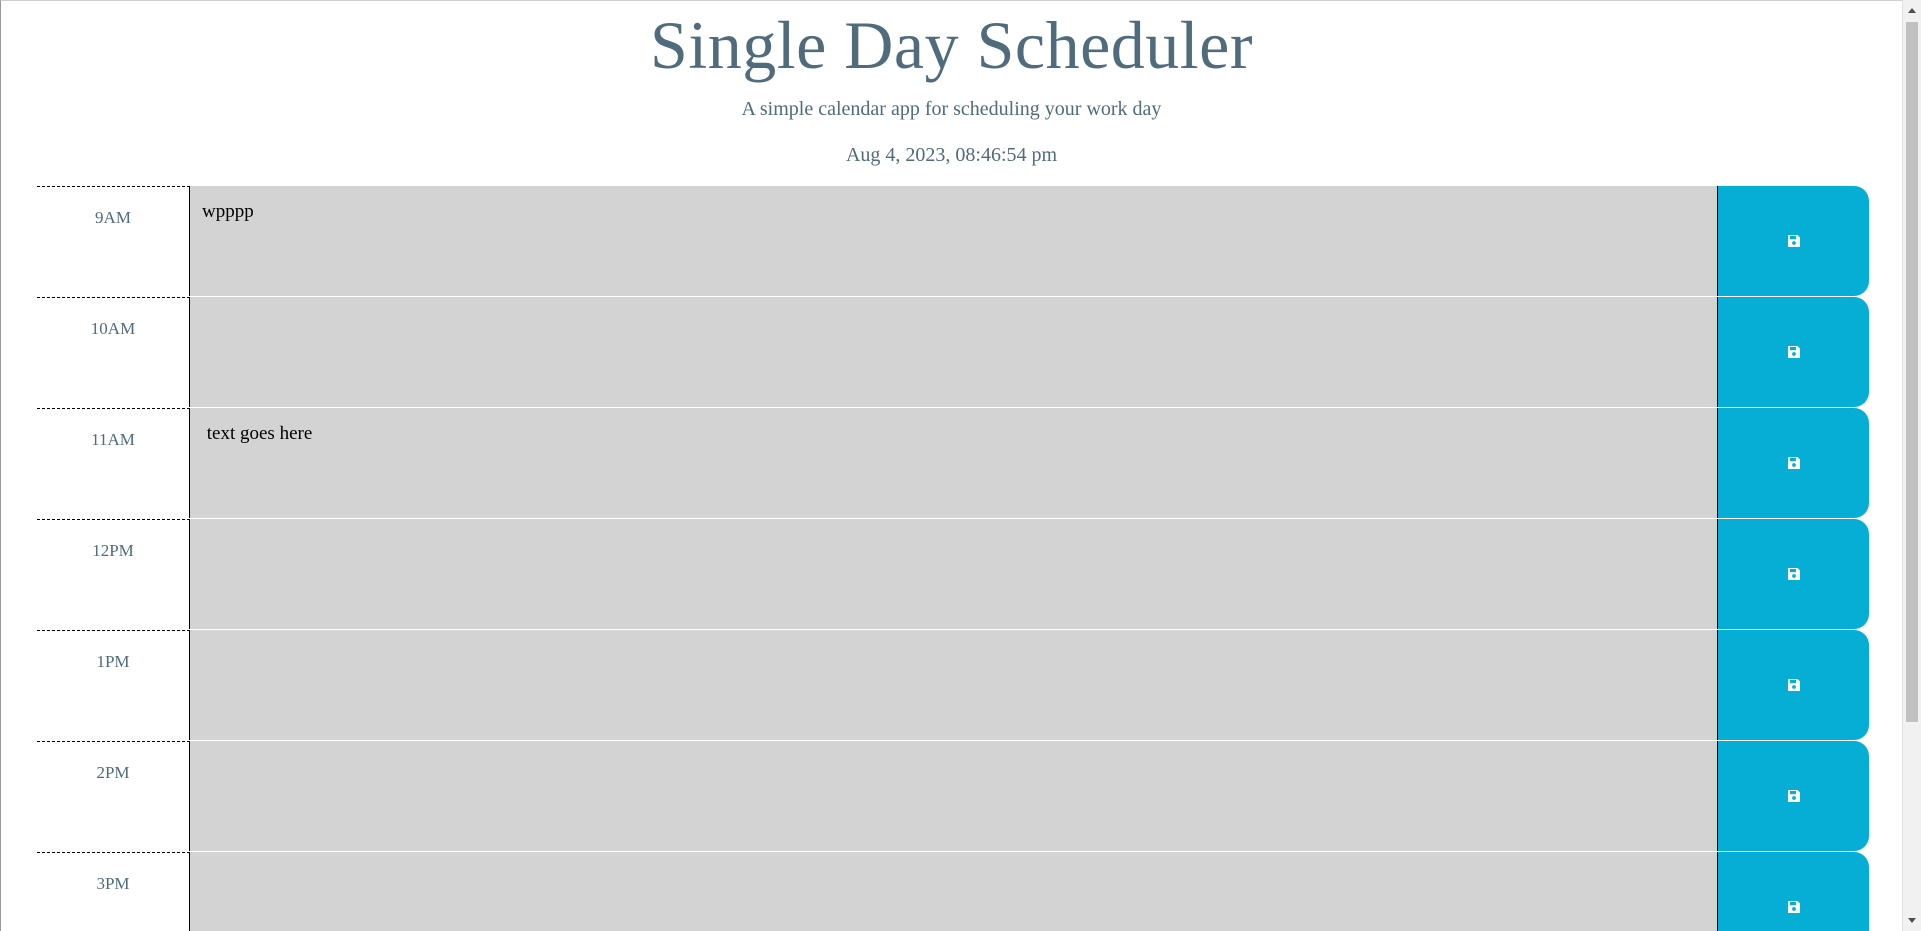  I want to click on hour-label: 3PM, so click(113, 891).